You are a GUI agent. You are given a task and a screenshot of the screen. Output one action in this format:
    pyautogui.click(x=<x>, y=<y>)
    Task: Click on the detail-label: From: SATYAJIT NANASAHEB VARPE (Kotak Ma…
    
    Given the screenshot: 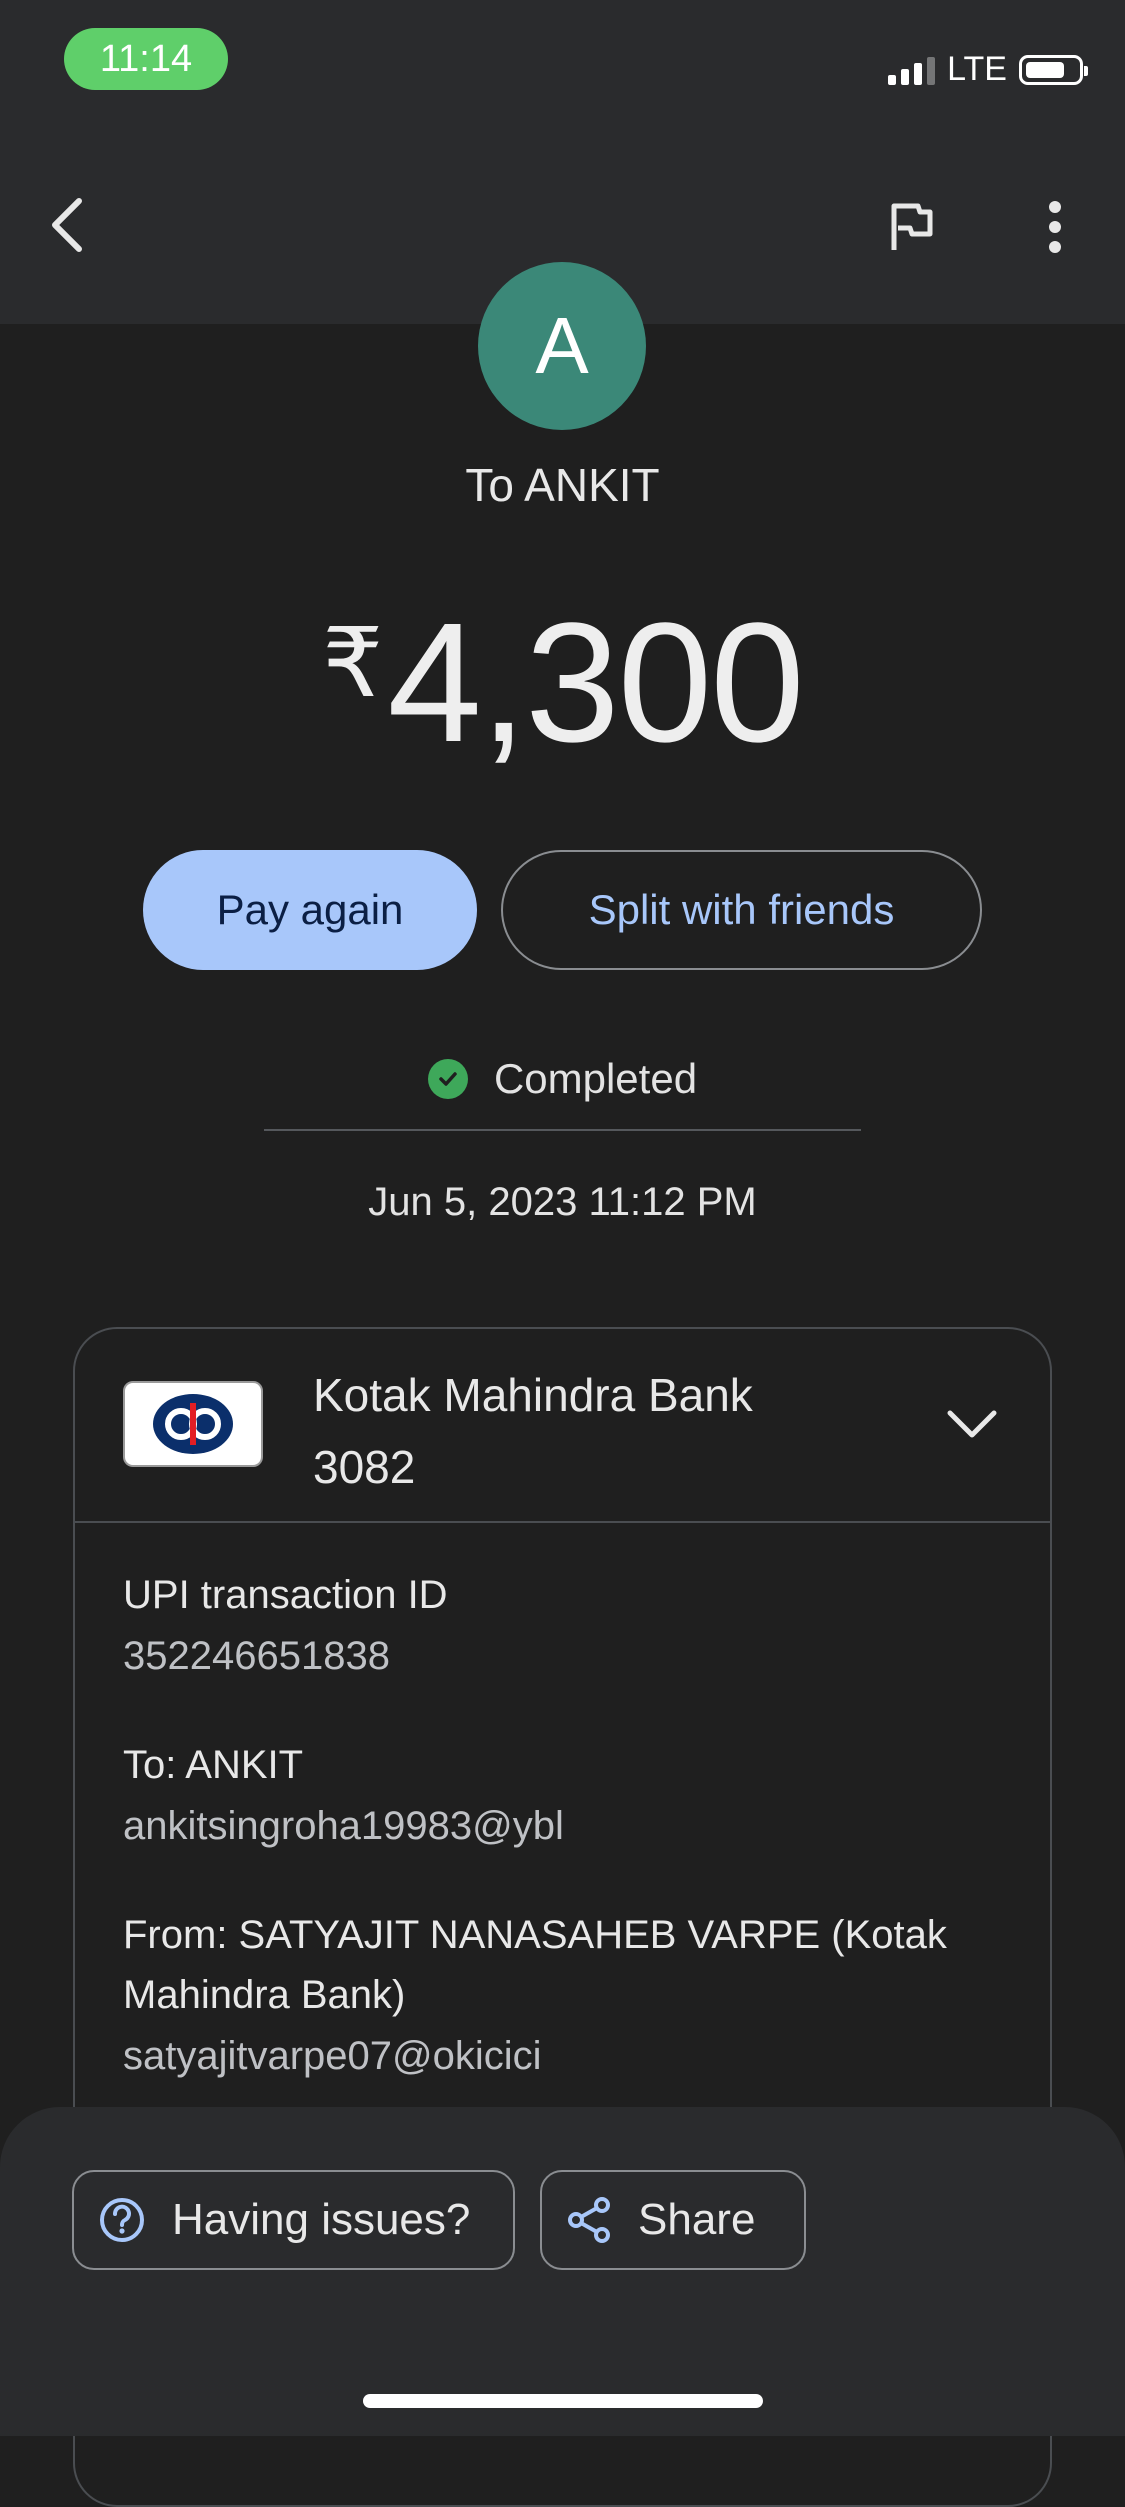 What is the action you would take?
    pyautogui.click(x=535, y=1965)
    